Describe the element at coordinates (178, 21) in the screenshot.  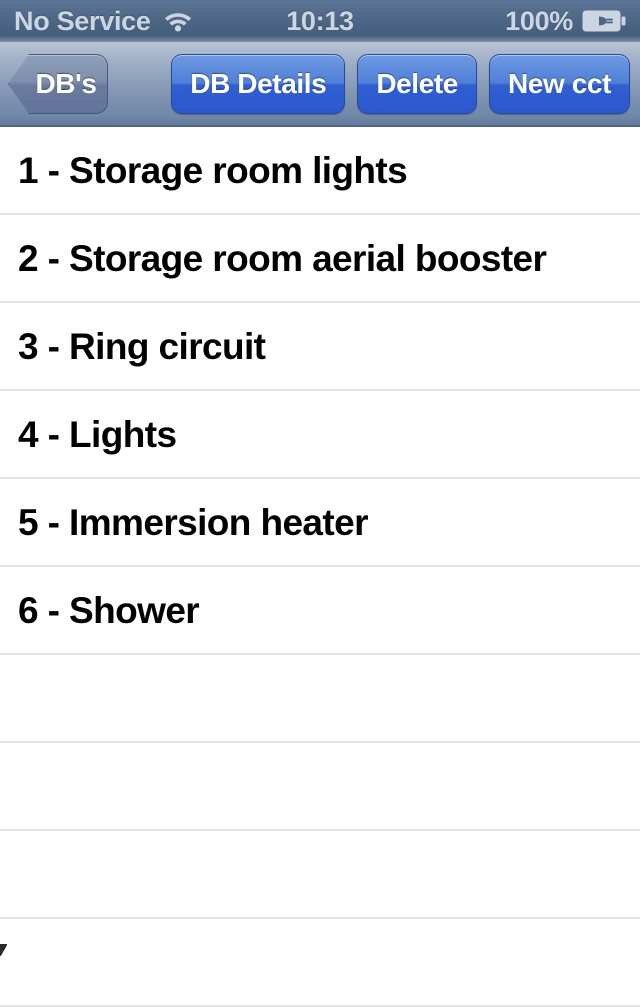
I see `wifi-icon` at that location.